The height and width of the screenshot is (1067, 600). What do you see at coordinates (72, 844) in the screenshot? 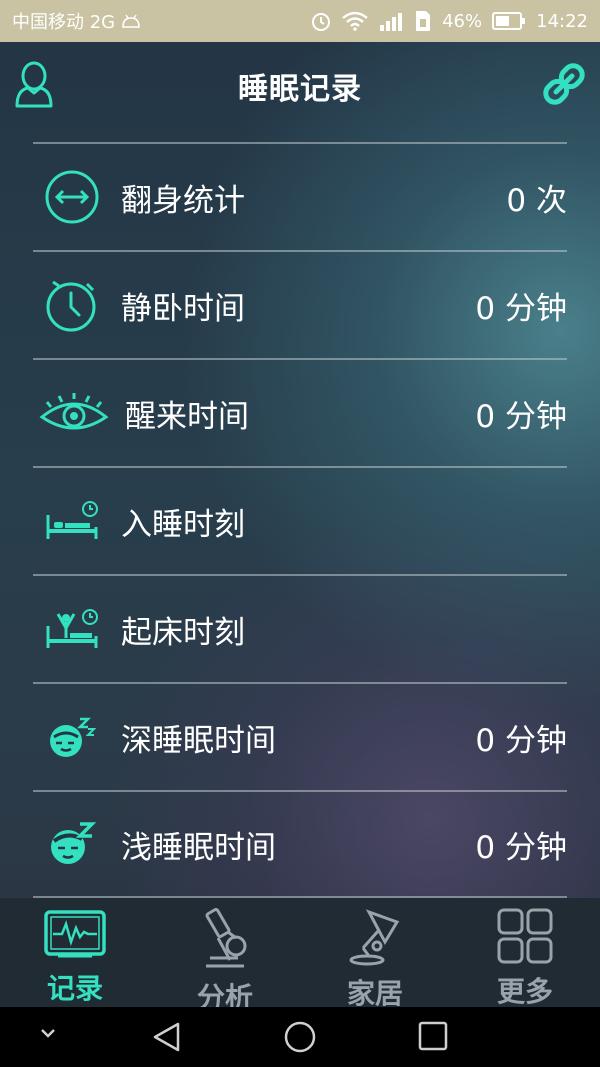
I see `light-sleep-face-icon` at bounding box center [72, 844].